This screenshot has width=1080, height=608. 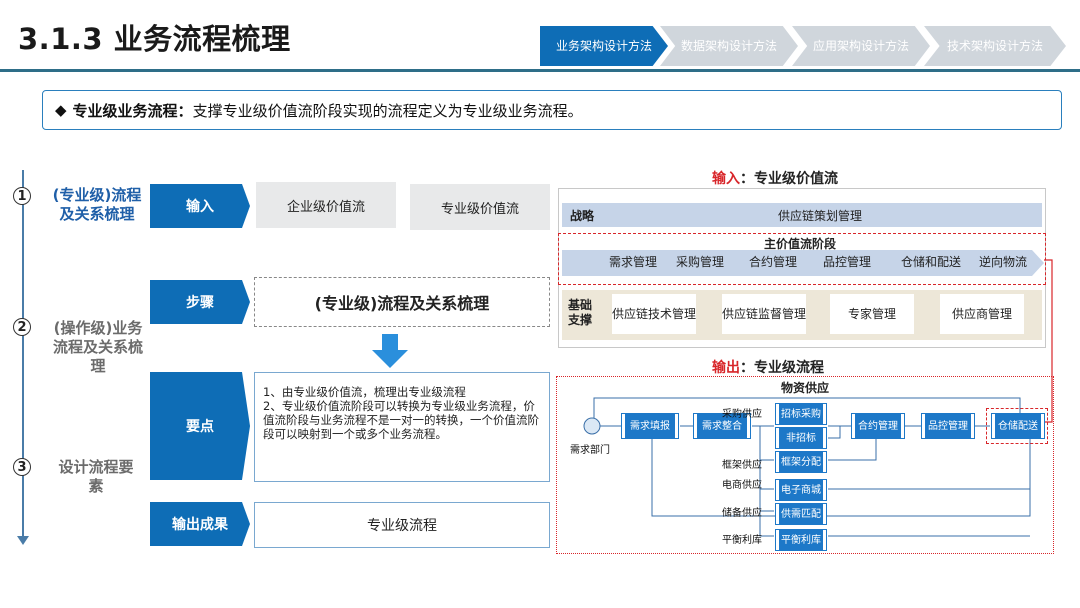 I want to click on branch-balance: 平衡利库, so click(x=742, y=540).